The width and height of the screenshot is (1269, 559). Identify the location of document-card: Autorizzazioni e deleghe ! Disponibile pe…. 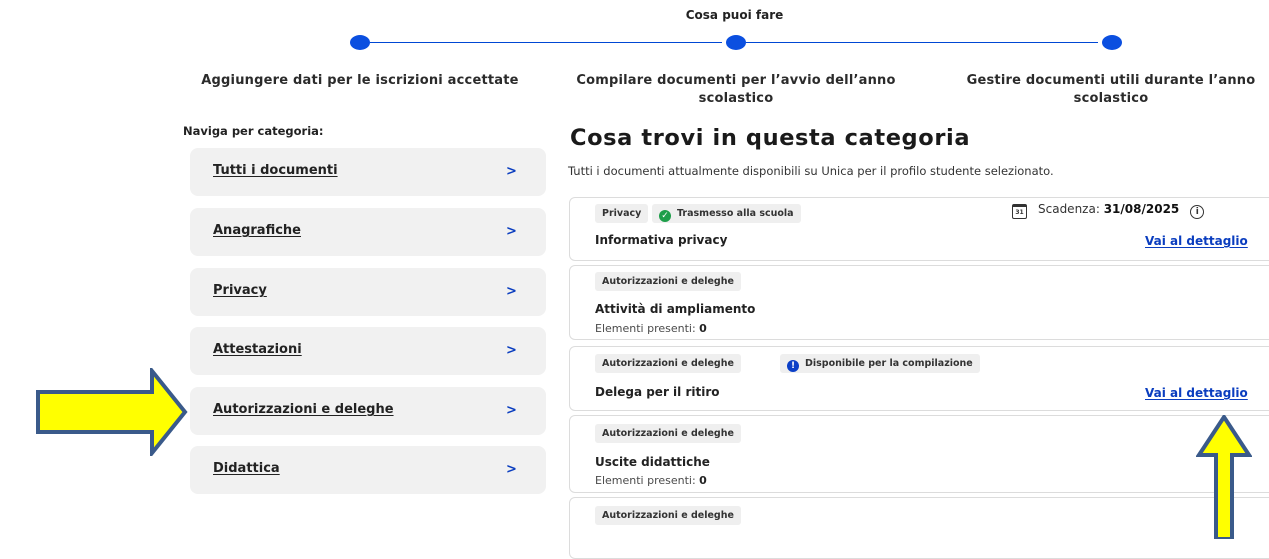
(919, 378).